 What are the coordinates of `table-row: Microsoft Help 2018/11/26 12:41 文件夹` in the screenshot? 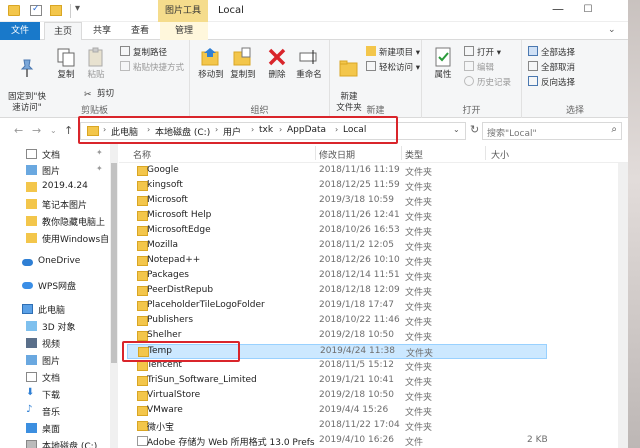 It's located at (337, 216).